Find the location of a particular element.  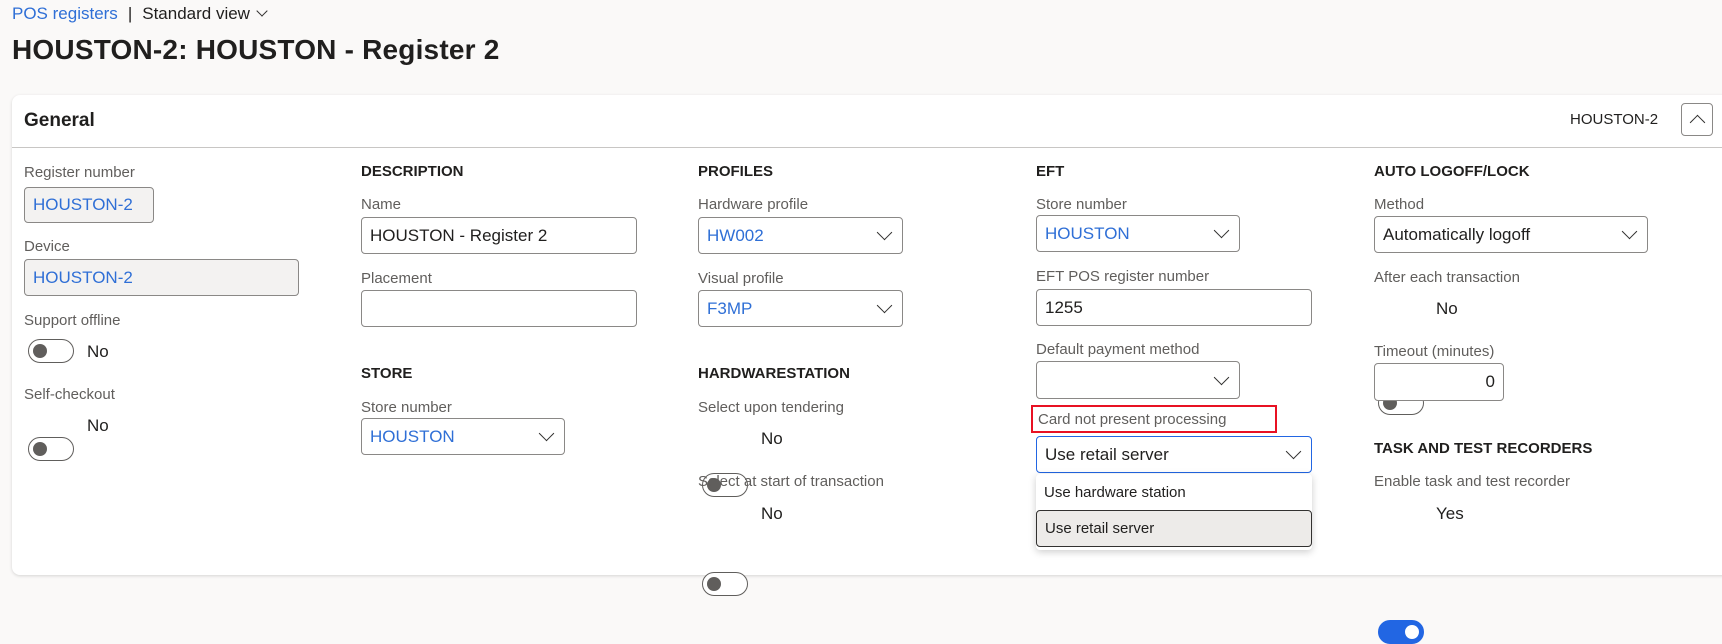

card-not-present-select: Use retail server is located at coordinates (1174, 454).